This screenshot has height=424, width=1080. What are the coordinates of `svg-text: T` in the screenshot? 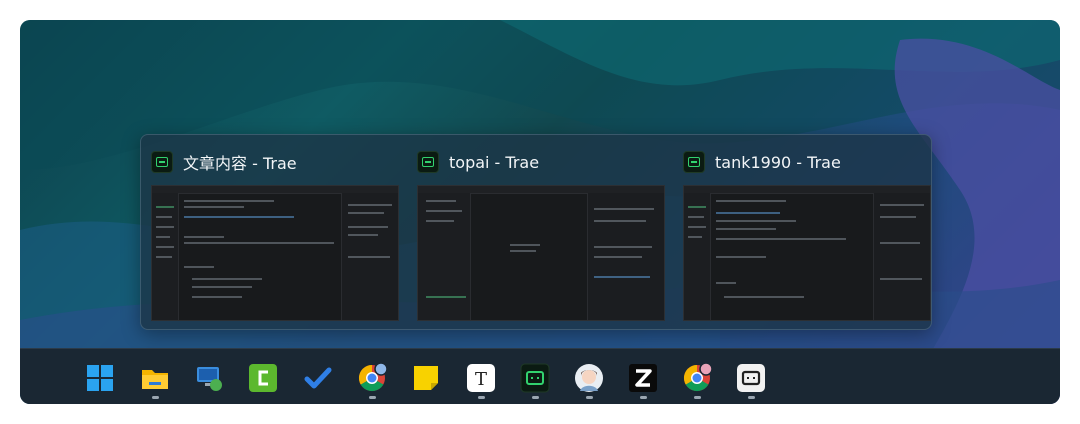 It's located at (481, 379).